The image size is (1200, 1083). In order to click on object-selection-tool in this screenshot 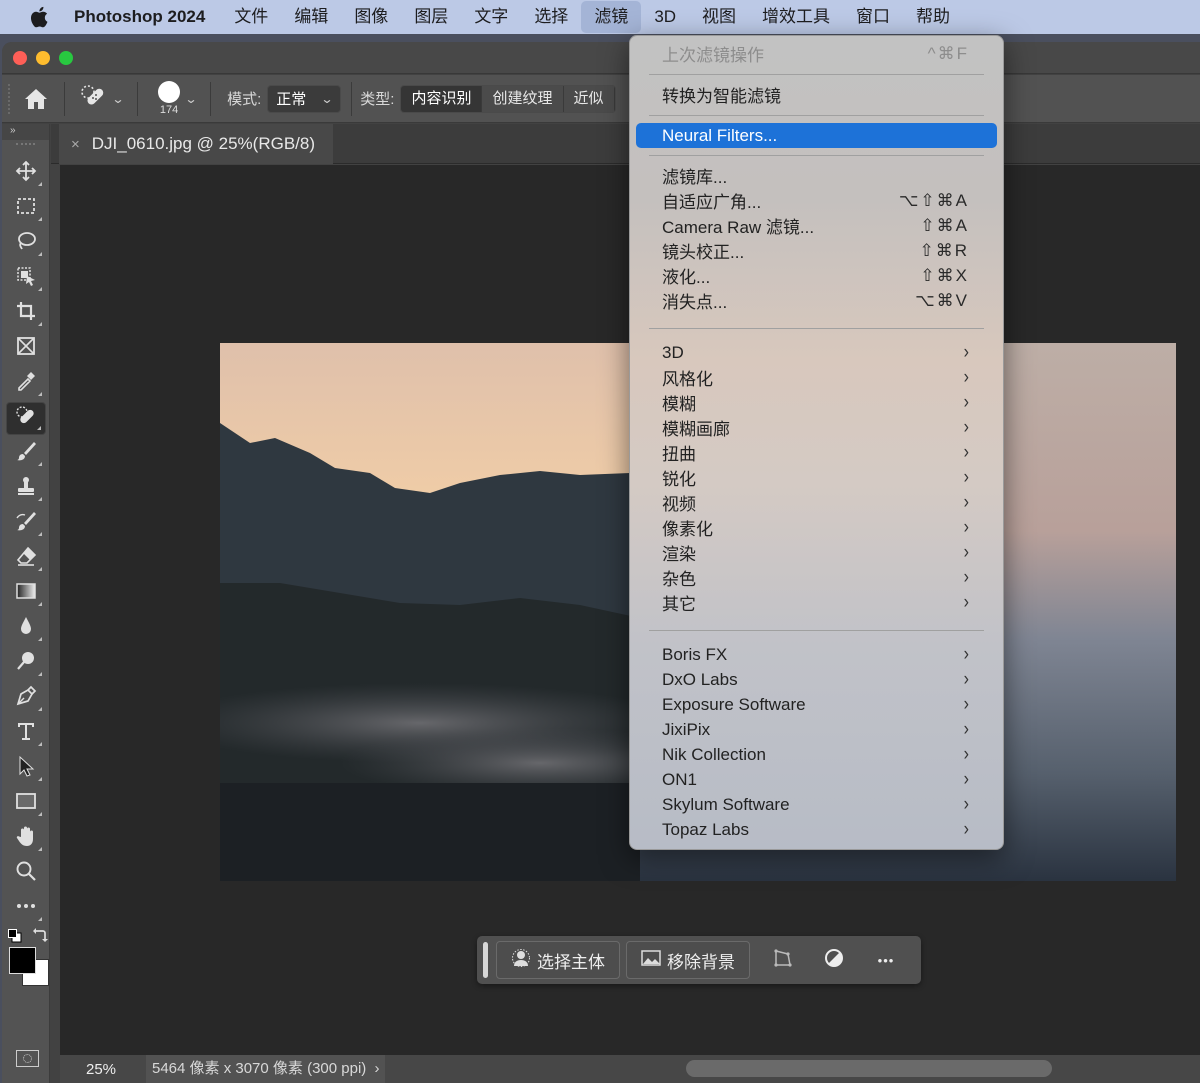, I will do `click(26, 278)`.